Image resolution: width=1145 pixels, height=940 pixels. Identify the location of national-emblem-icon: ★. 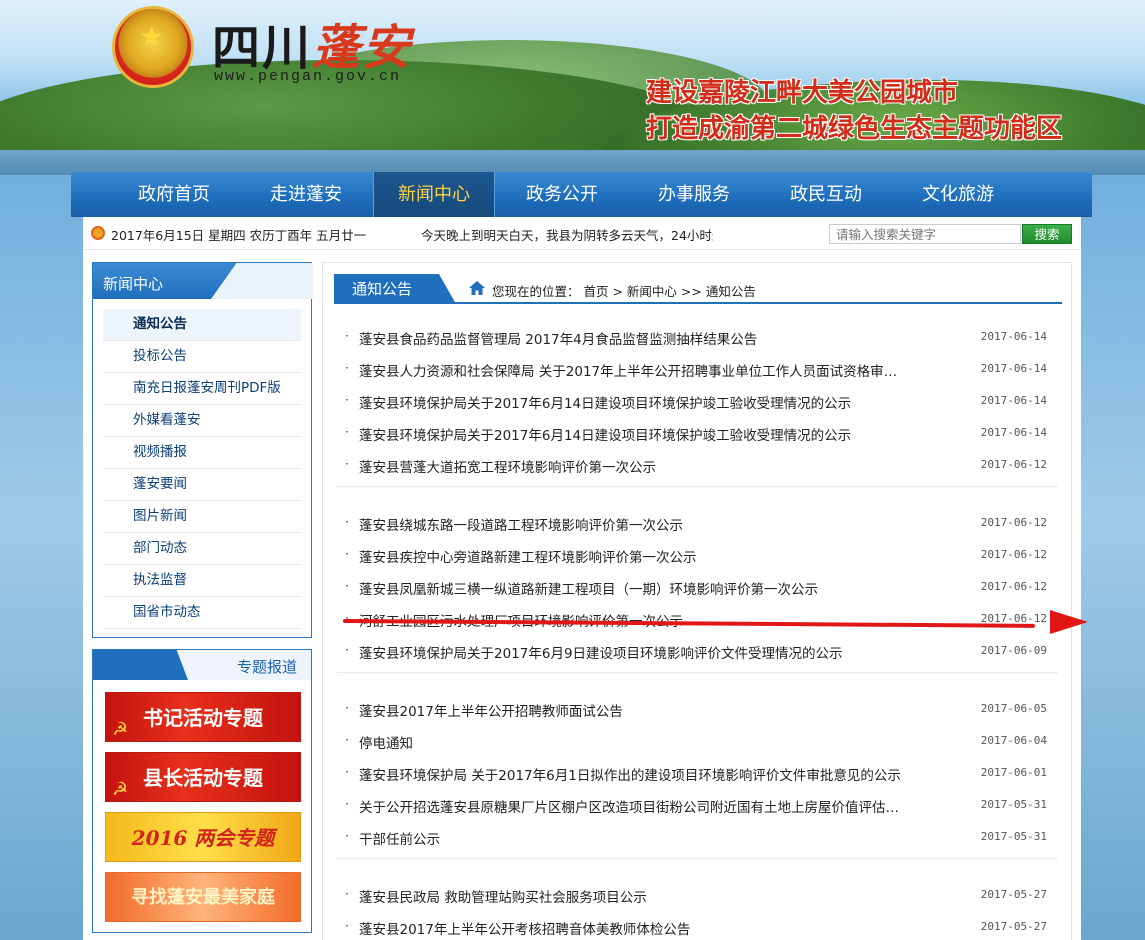
(153, 47).